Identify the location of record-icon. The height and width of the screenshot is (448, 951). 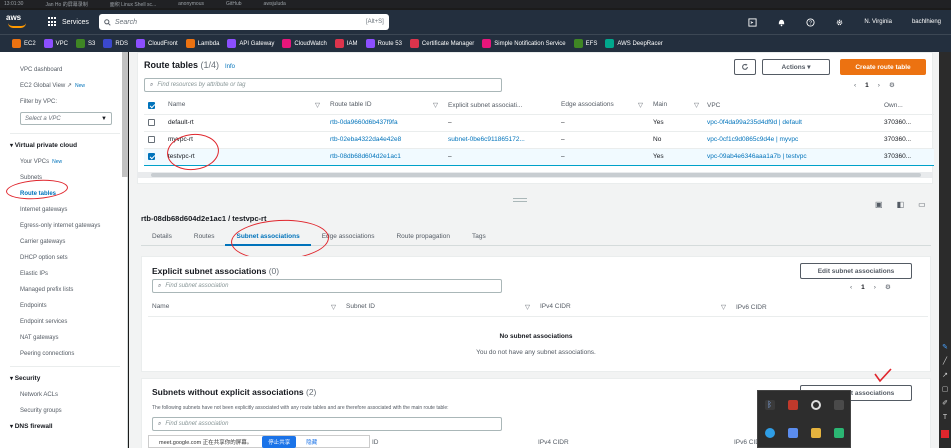
(815, 405).